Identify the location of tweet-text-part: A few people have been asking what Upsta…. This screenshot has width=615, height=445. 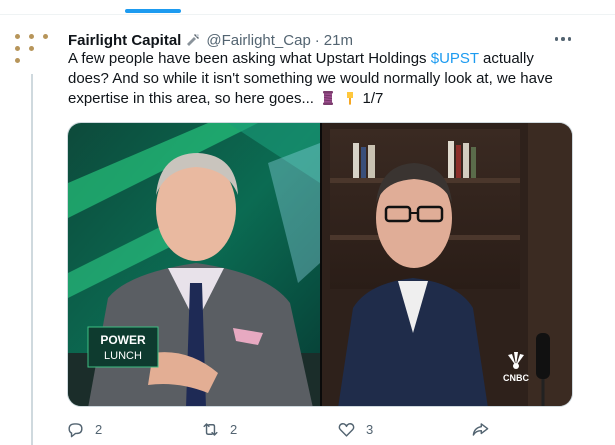
(249, 58).